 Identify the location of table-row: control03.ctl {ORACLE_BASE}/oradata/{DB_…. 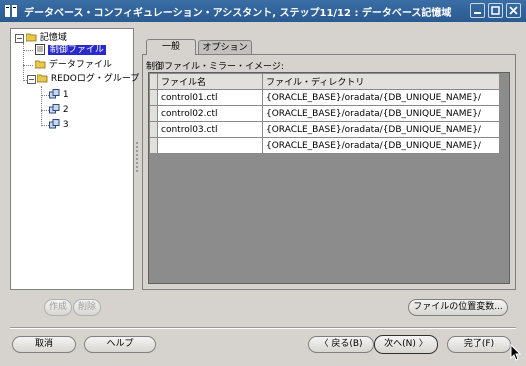
(324, 129).